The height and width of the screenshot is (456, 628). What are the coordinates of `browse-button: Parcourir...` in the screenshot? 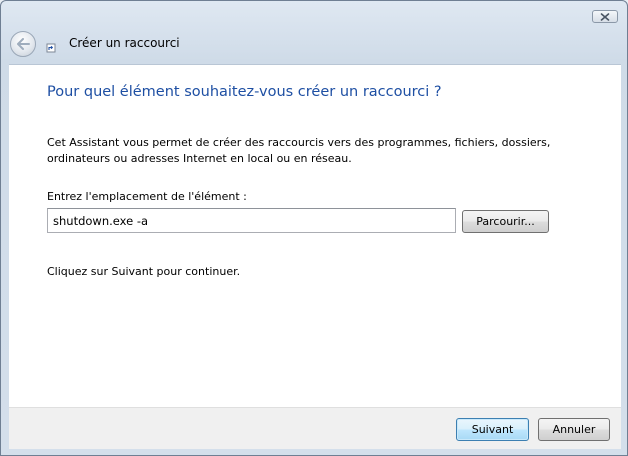 It's located at (505, 221).